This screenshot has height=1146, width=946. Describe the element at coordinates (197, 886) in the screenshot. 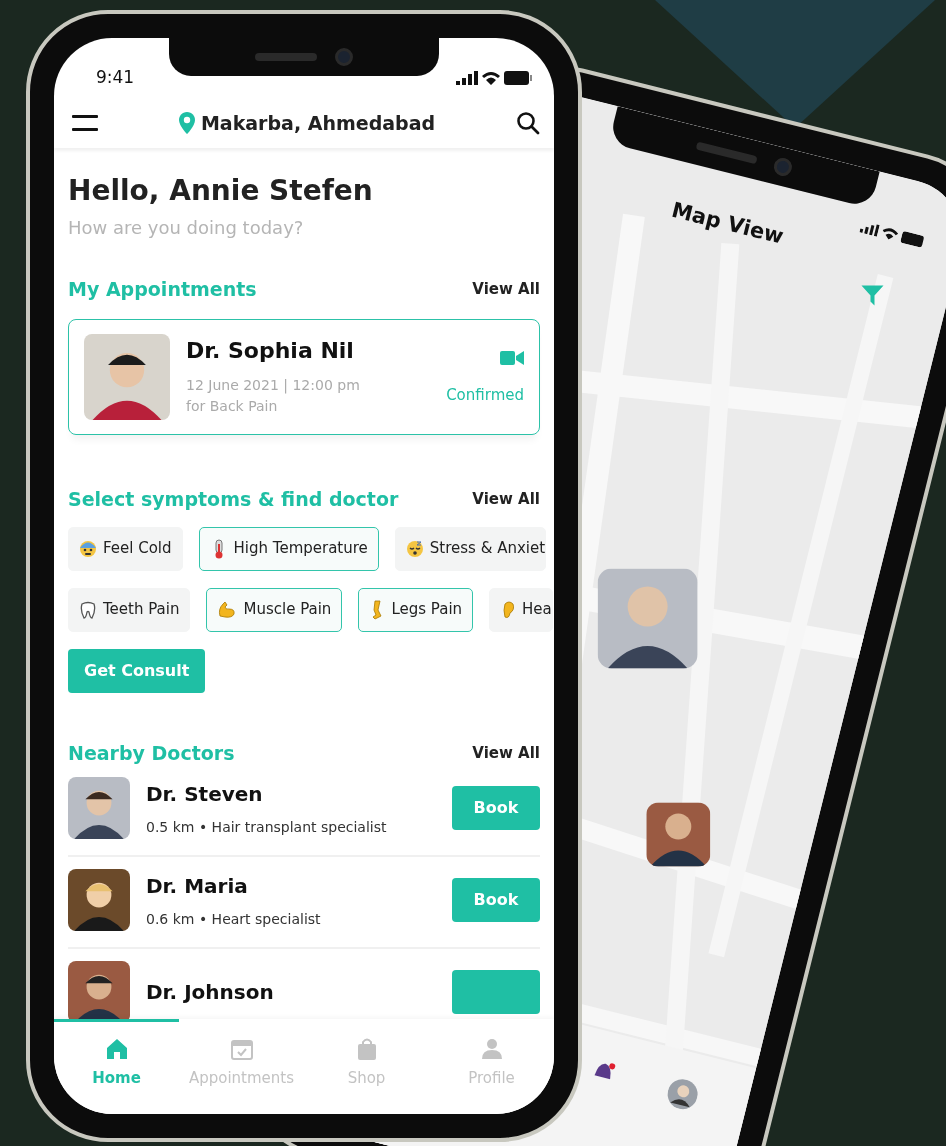

I see `doctor-name: Dr. Maria` at that location.